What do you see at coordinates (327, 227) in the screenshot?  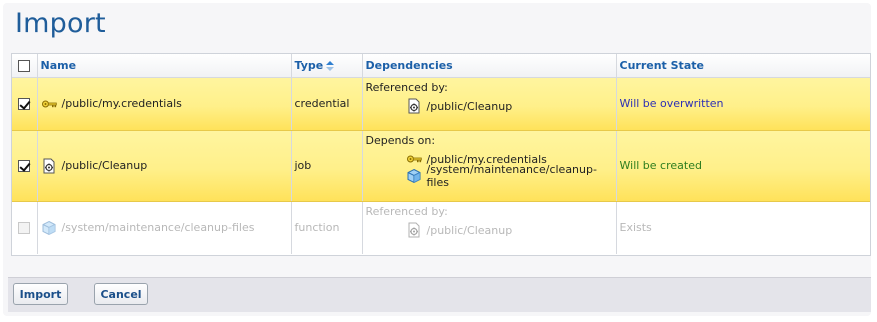 I see `row-type: function` at bounding box center [327, 227].